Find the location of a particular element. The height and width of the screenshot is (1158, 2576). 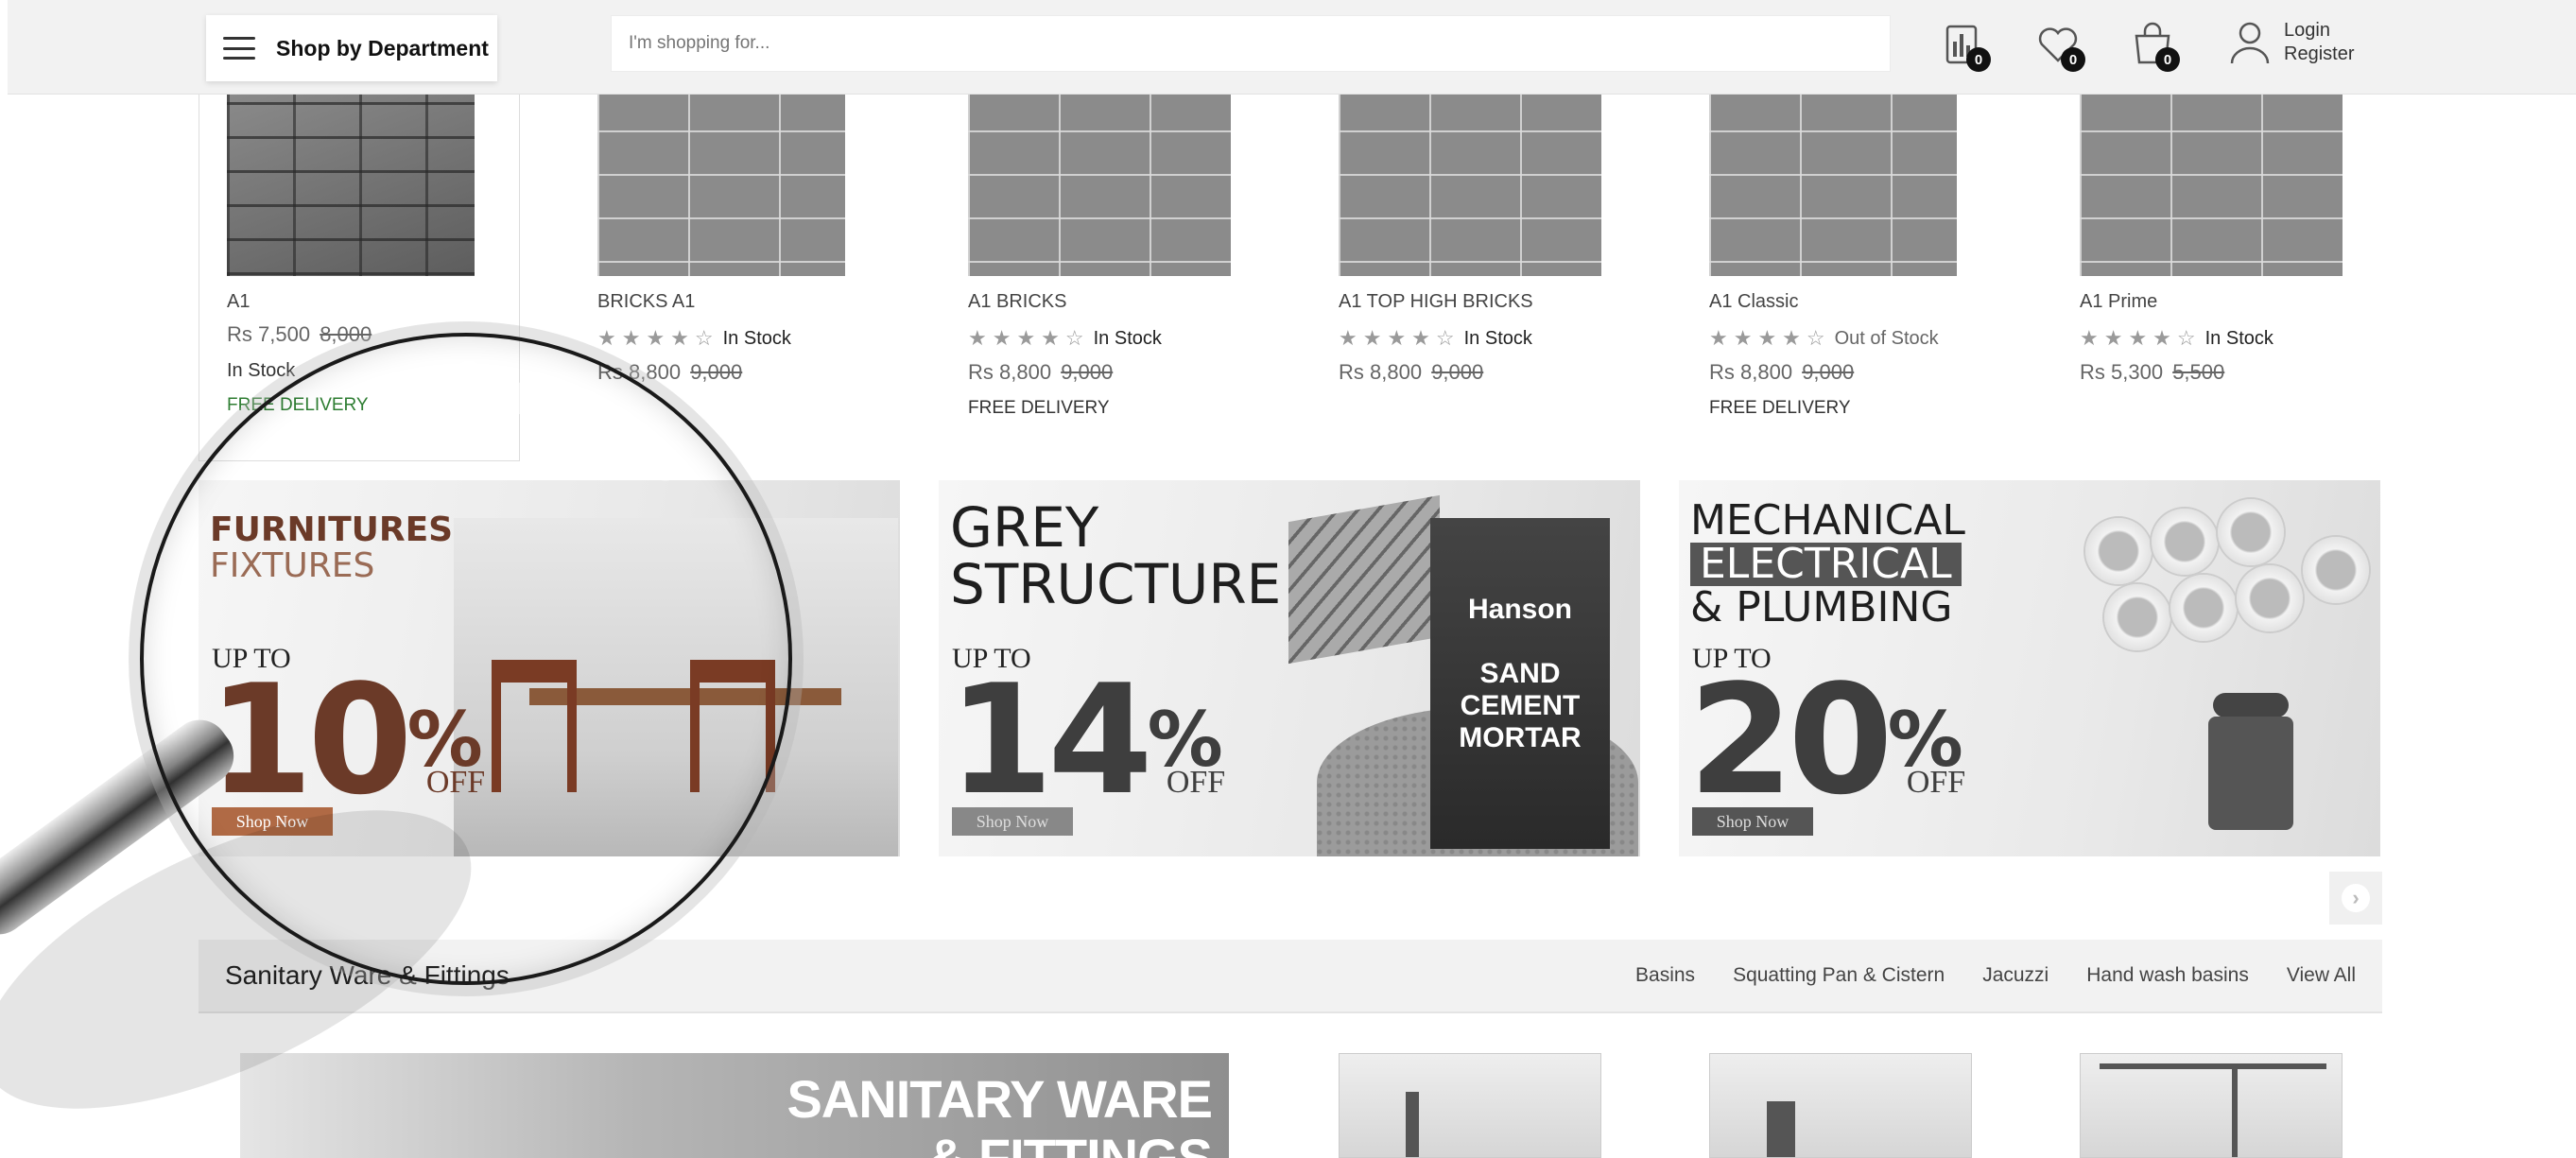

login-link: Login is located at coordinates (2319, 31).